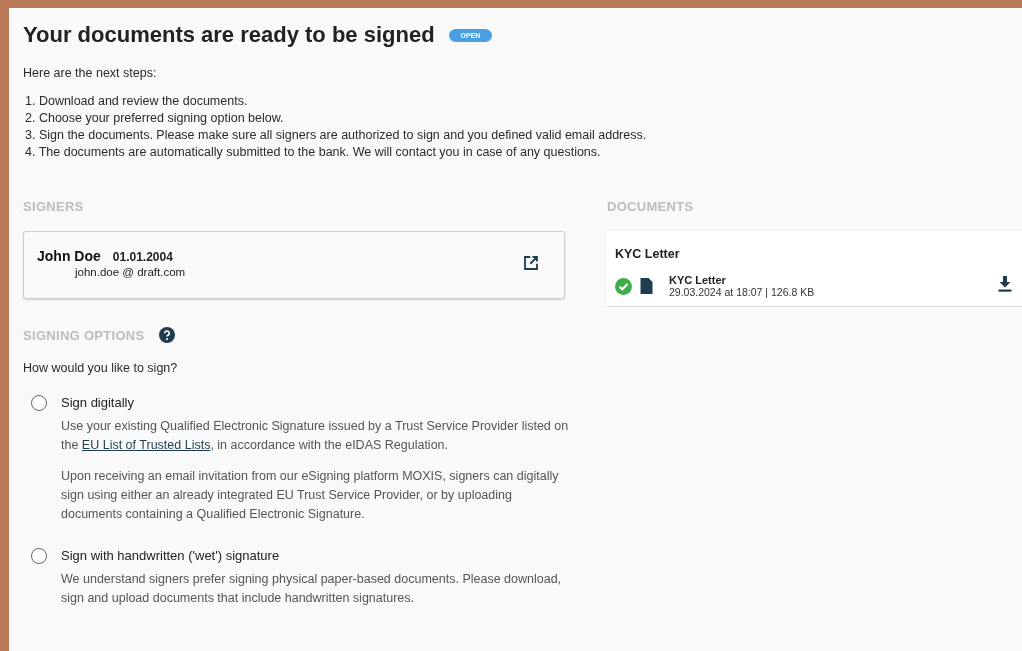  I want to click on step-text: 4. The documents are automatically submitted to the bank. We will contact you in case of any questions., so click(313, 152).